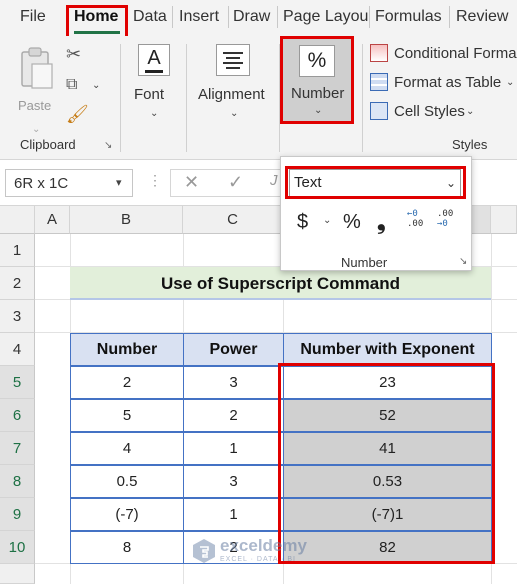 This screenshot has width=517, height=584. I want to click on table-icon, so click(379, 82).